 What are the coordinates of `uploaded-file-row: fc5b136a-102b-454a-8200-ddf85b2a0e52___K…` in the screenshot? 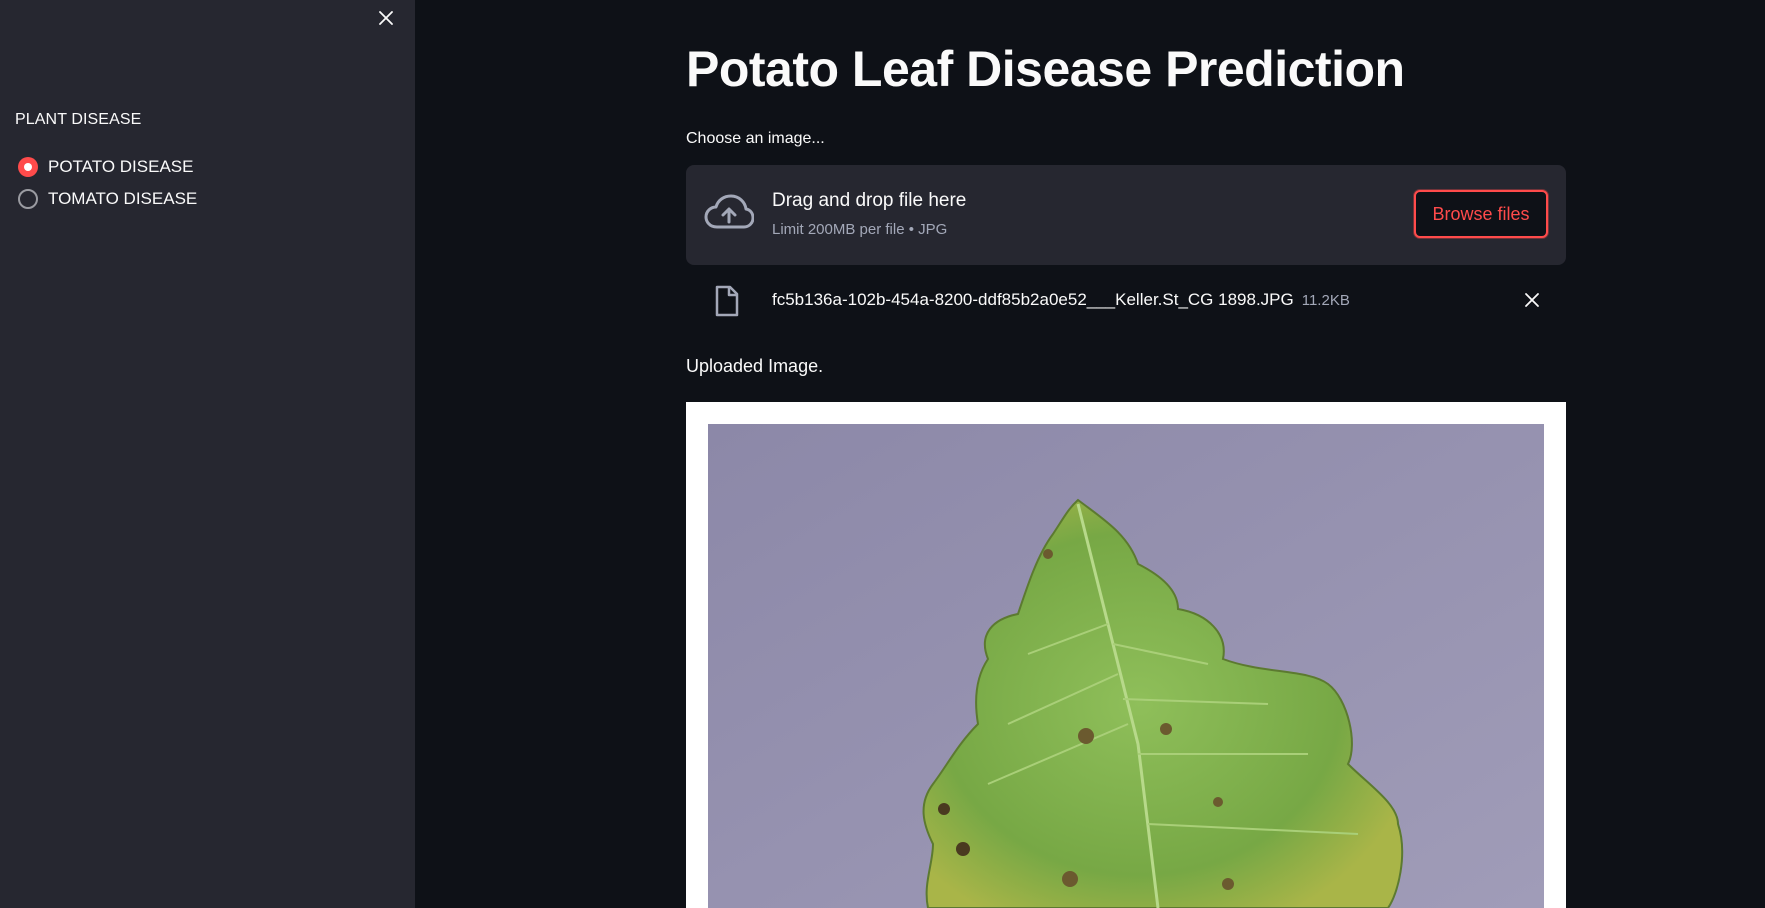 It's located at (1126, 300).